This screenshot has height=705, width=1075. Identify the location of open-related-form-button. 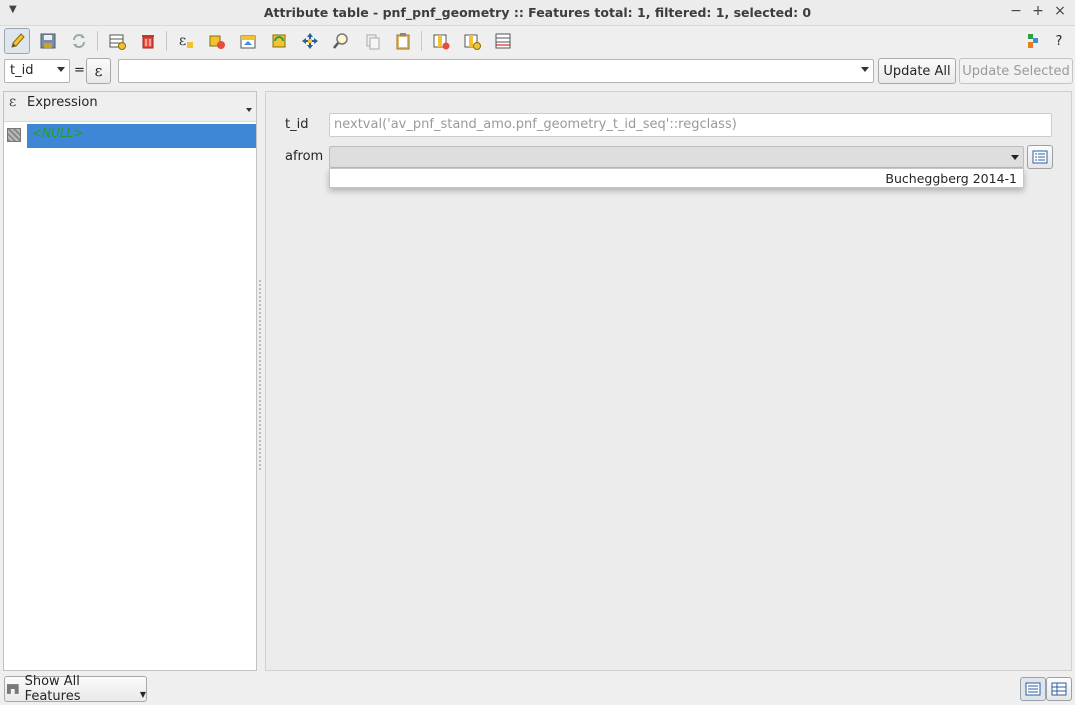
(1040, 157).